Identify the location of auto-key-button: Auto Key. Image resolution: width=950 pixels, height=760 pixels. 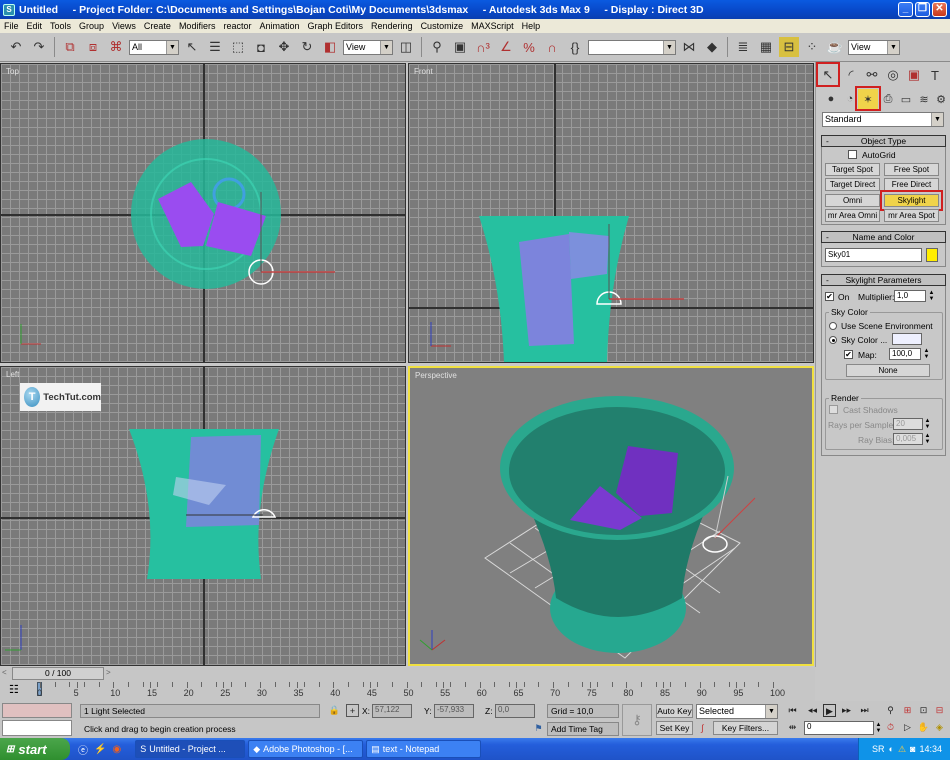
(674, 711).